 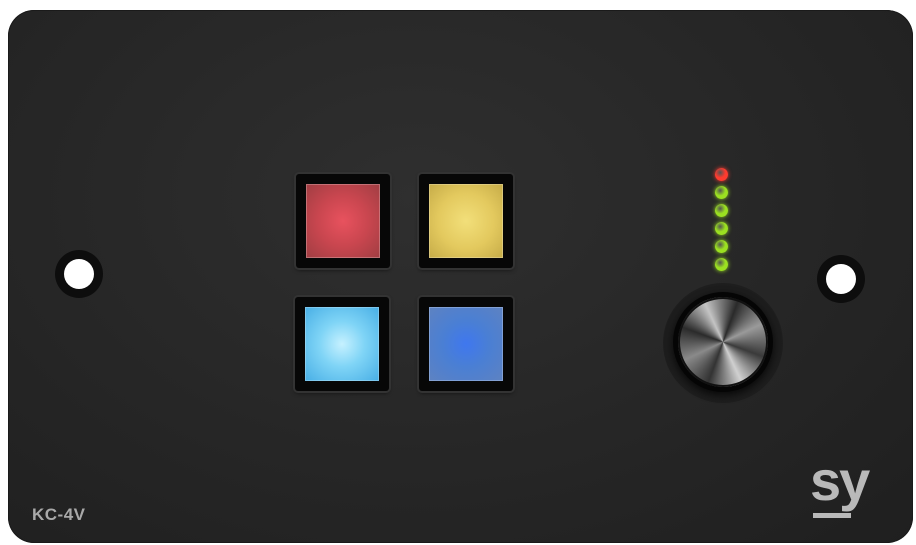 I want to click on screw-hole-right-opening, so click(x=841, y=279).